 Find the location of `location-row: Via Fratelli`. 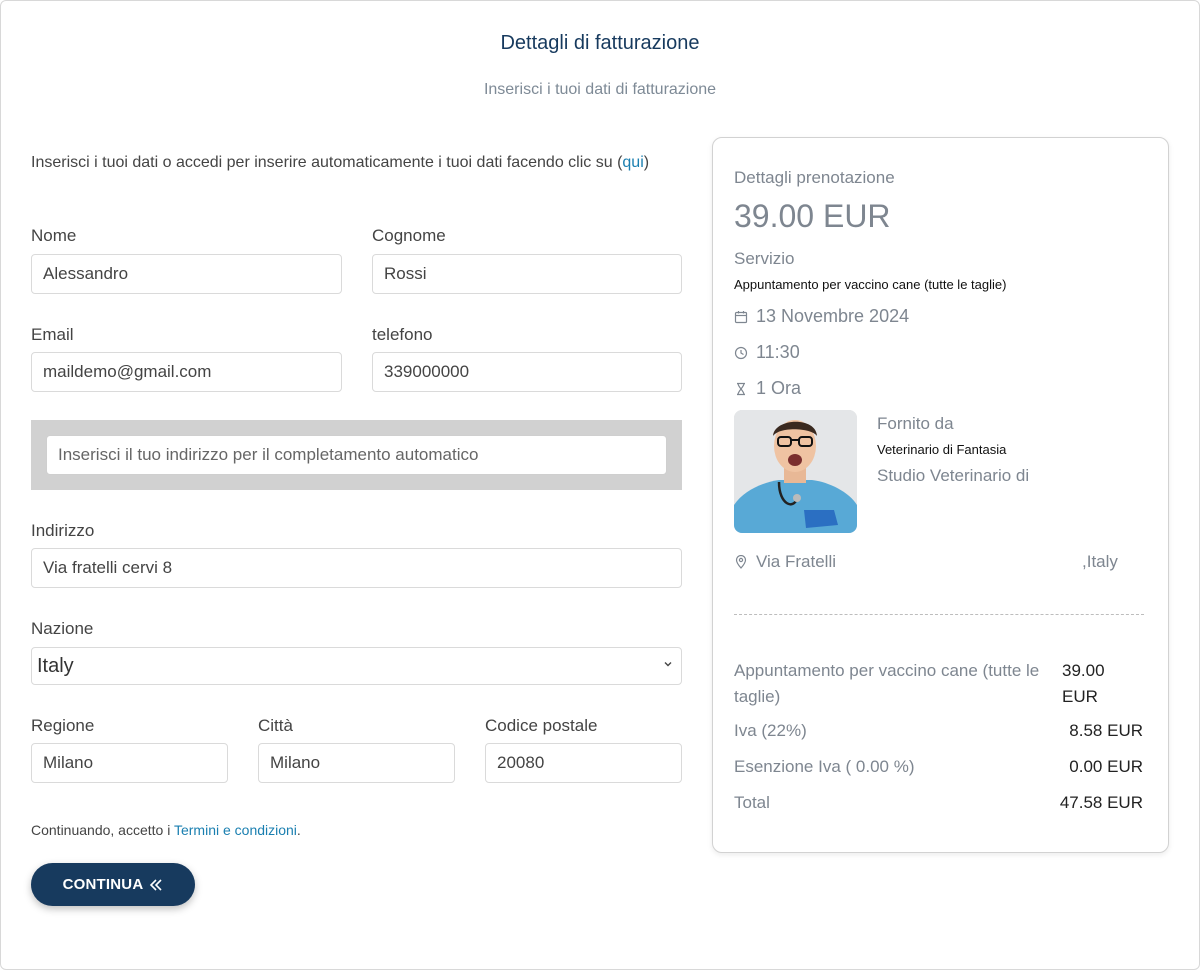

location-row: Via Fratelli is located at coordinates (785, 562).